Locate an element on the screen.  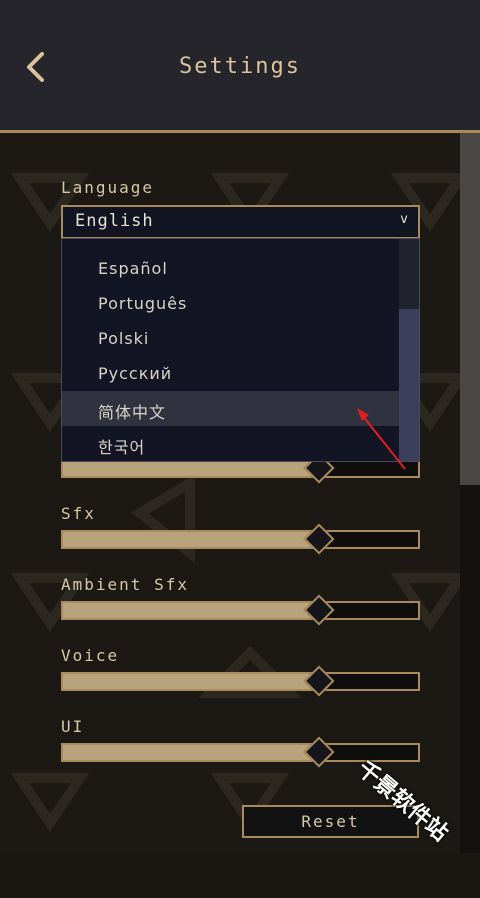
language-select: English v is located at coordinates (240, 222).